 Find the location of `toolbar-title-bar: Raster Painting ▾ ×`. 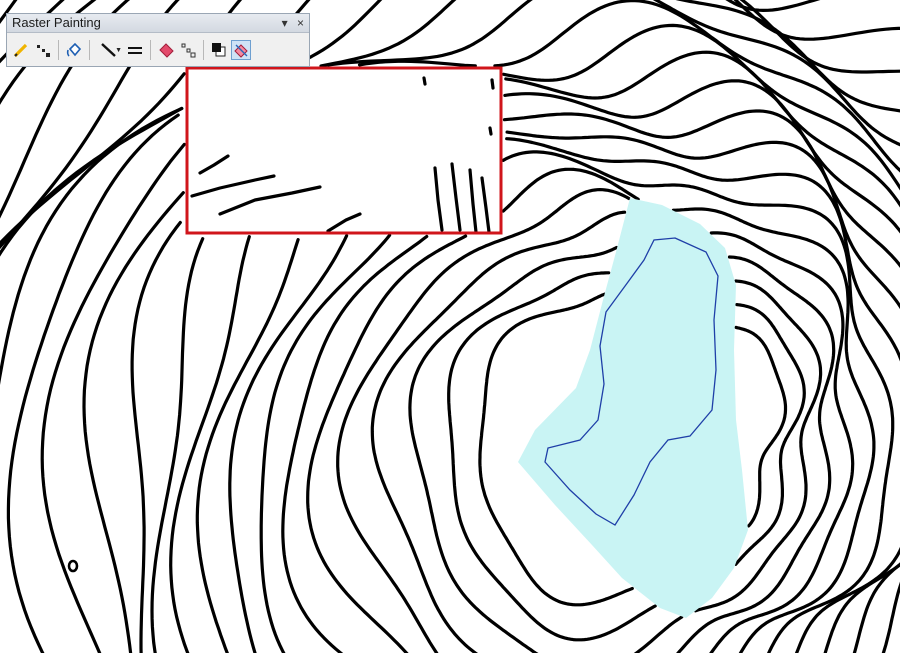

toolbar-title-bar: Raster Painting ▾ × is located at coordinates (158, 23).